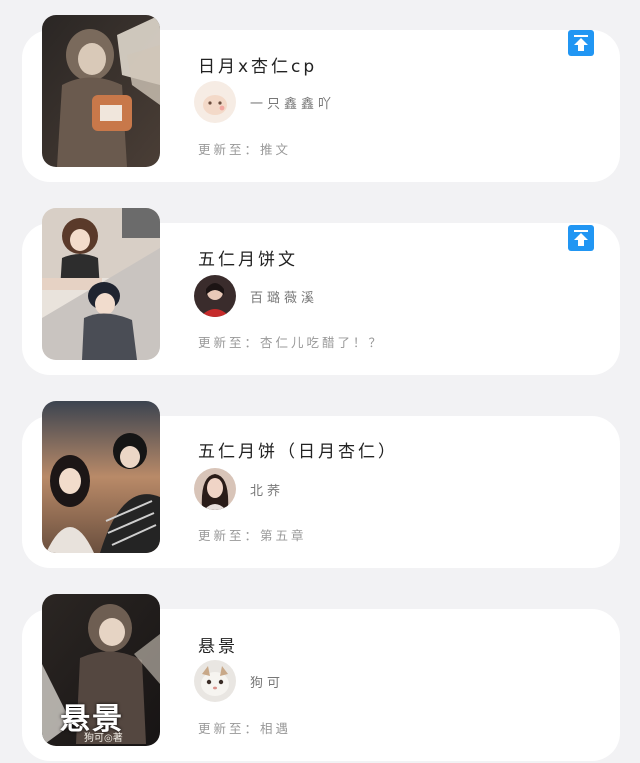  Describe the element at coordinates (257, 64) in the screenshot. I see `book-title: 日月x杏仁cp` at that location.